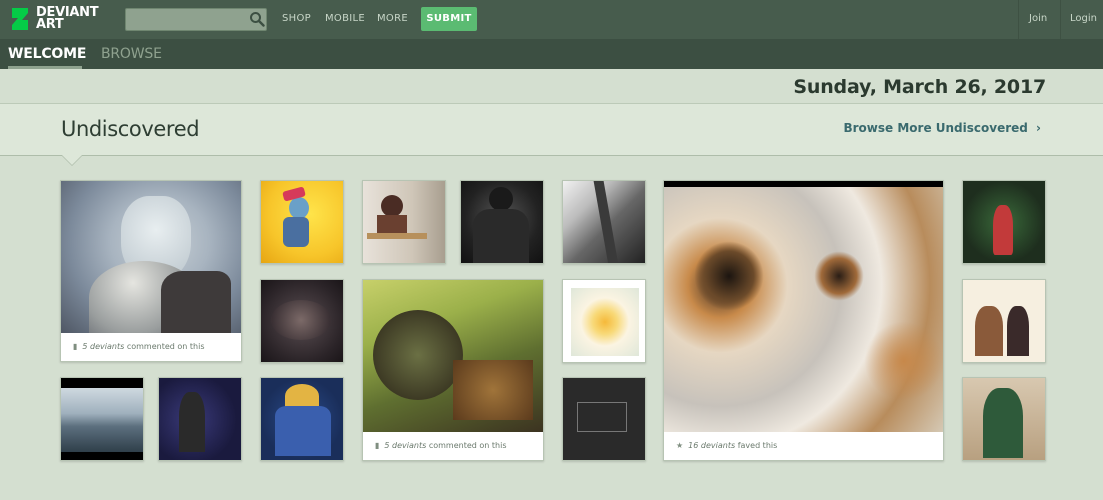 The image size is (1103, 500). I want to click on deviantart-logo: DEVIANT ART, so click(54, 19).